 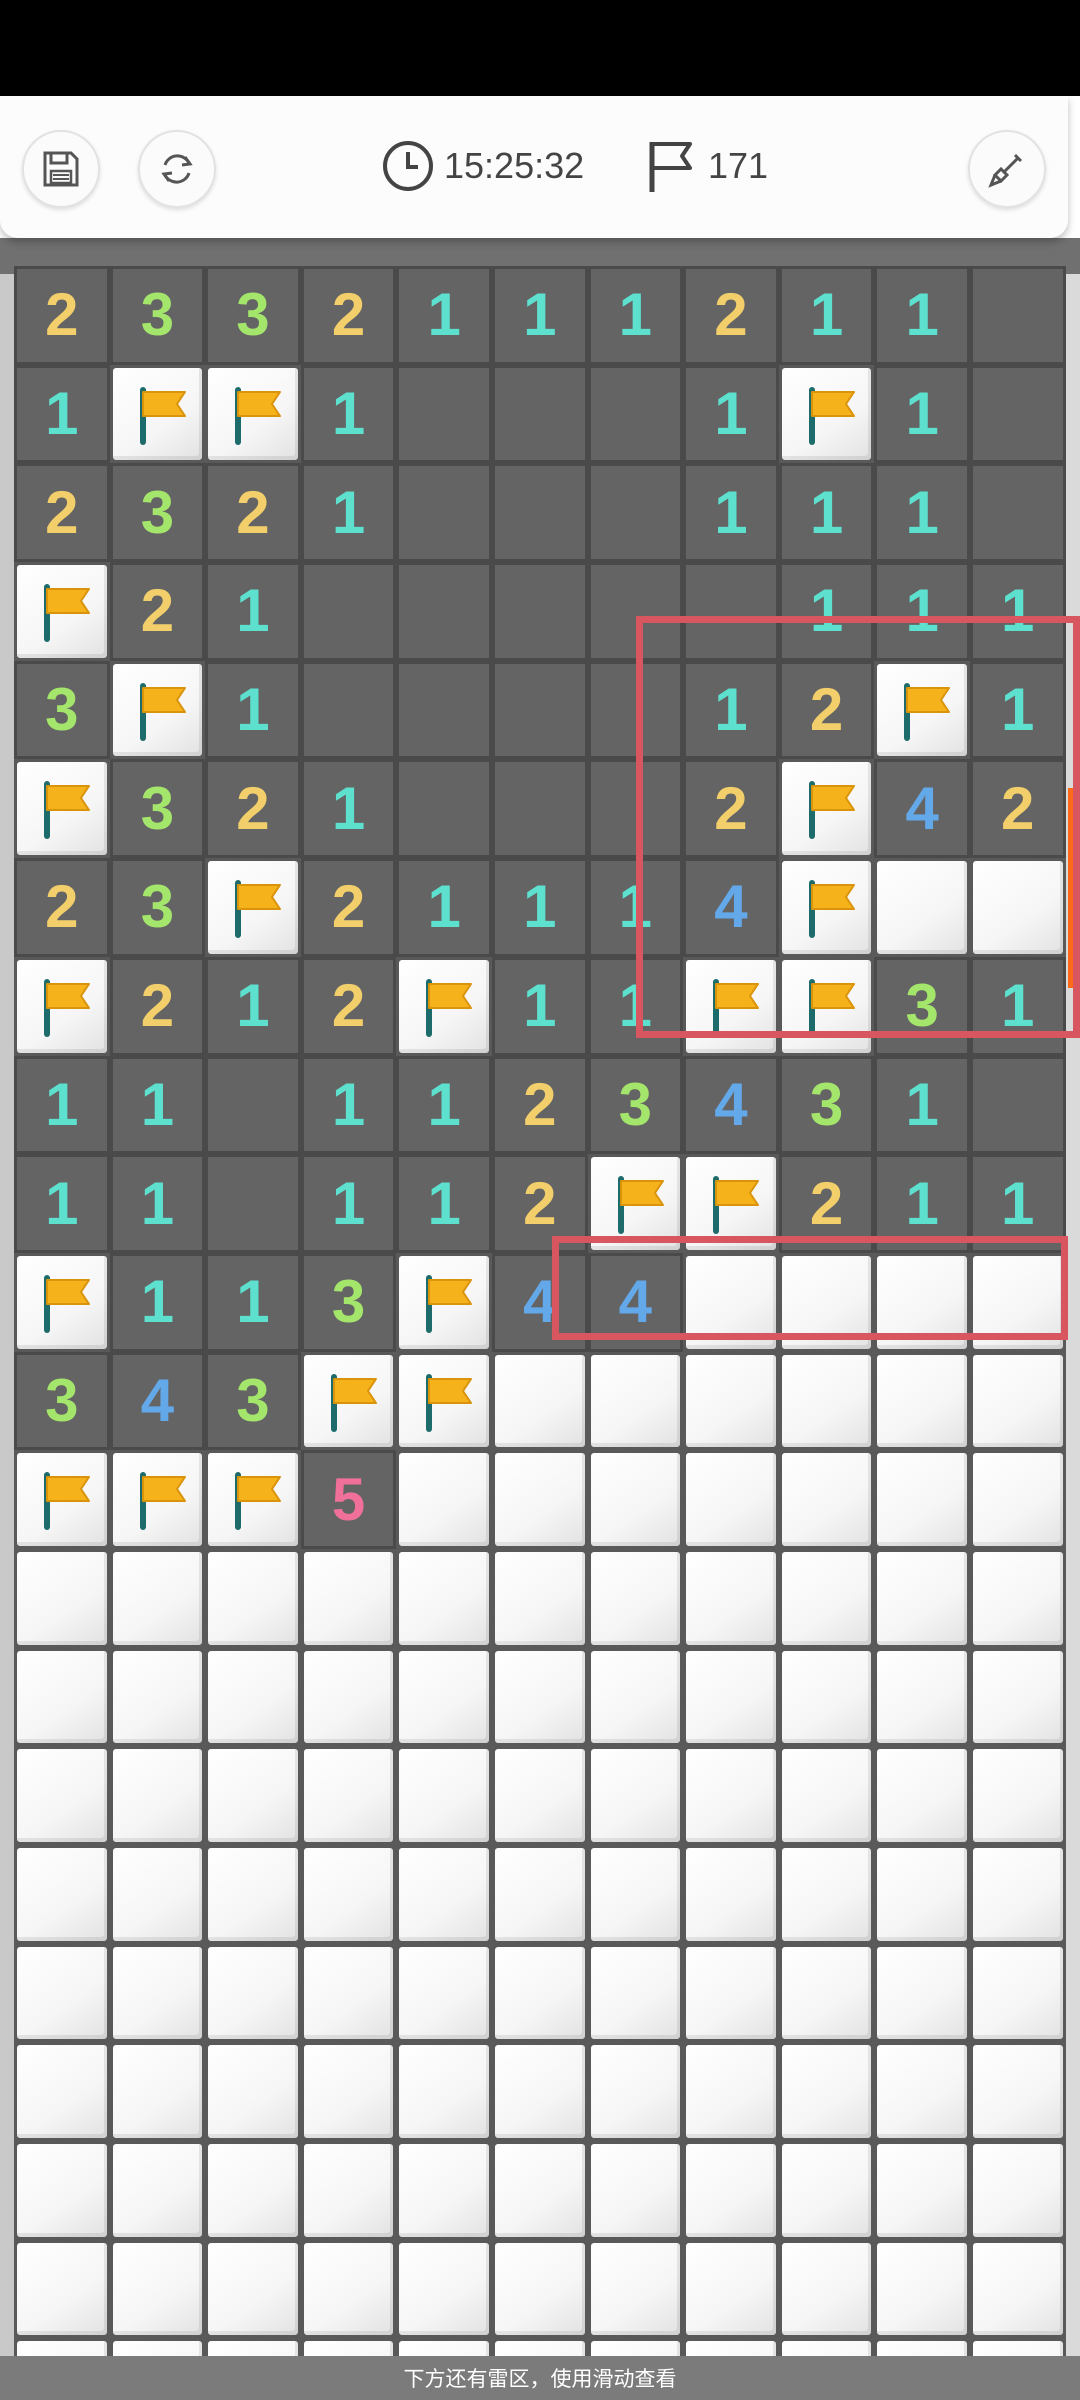 What do you see at coordinates (348, 1499) in the screenshot?
I see `number-cell: 5` at bounding box center [348, 1499].